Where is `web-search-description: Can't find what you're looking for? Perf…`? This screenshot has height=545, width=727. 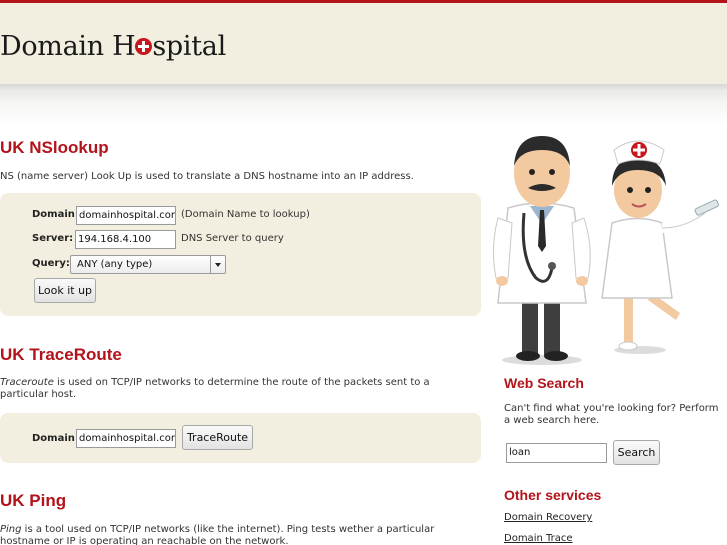 web-search-description: Can't find what you're looking for? Perf… is located at coordinates (611, 414).